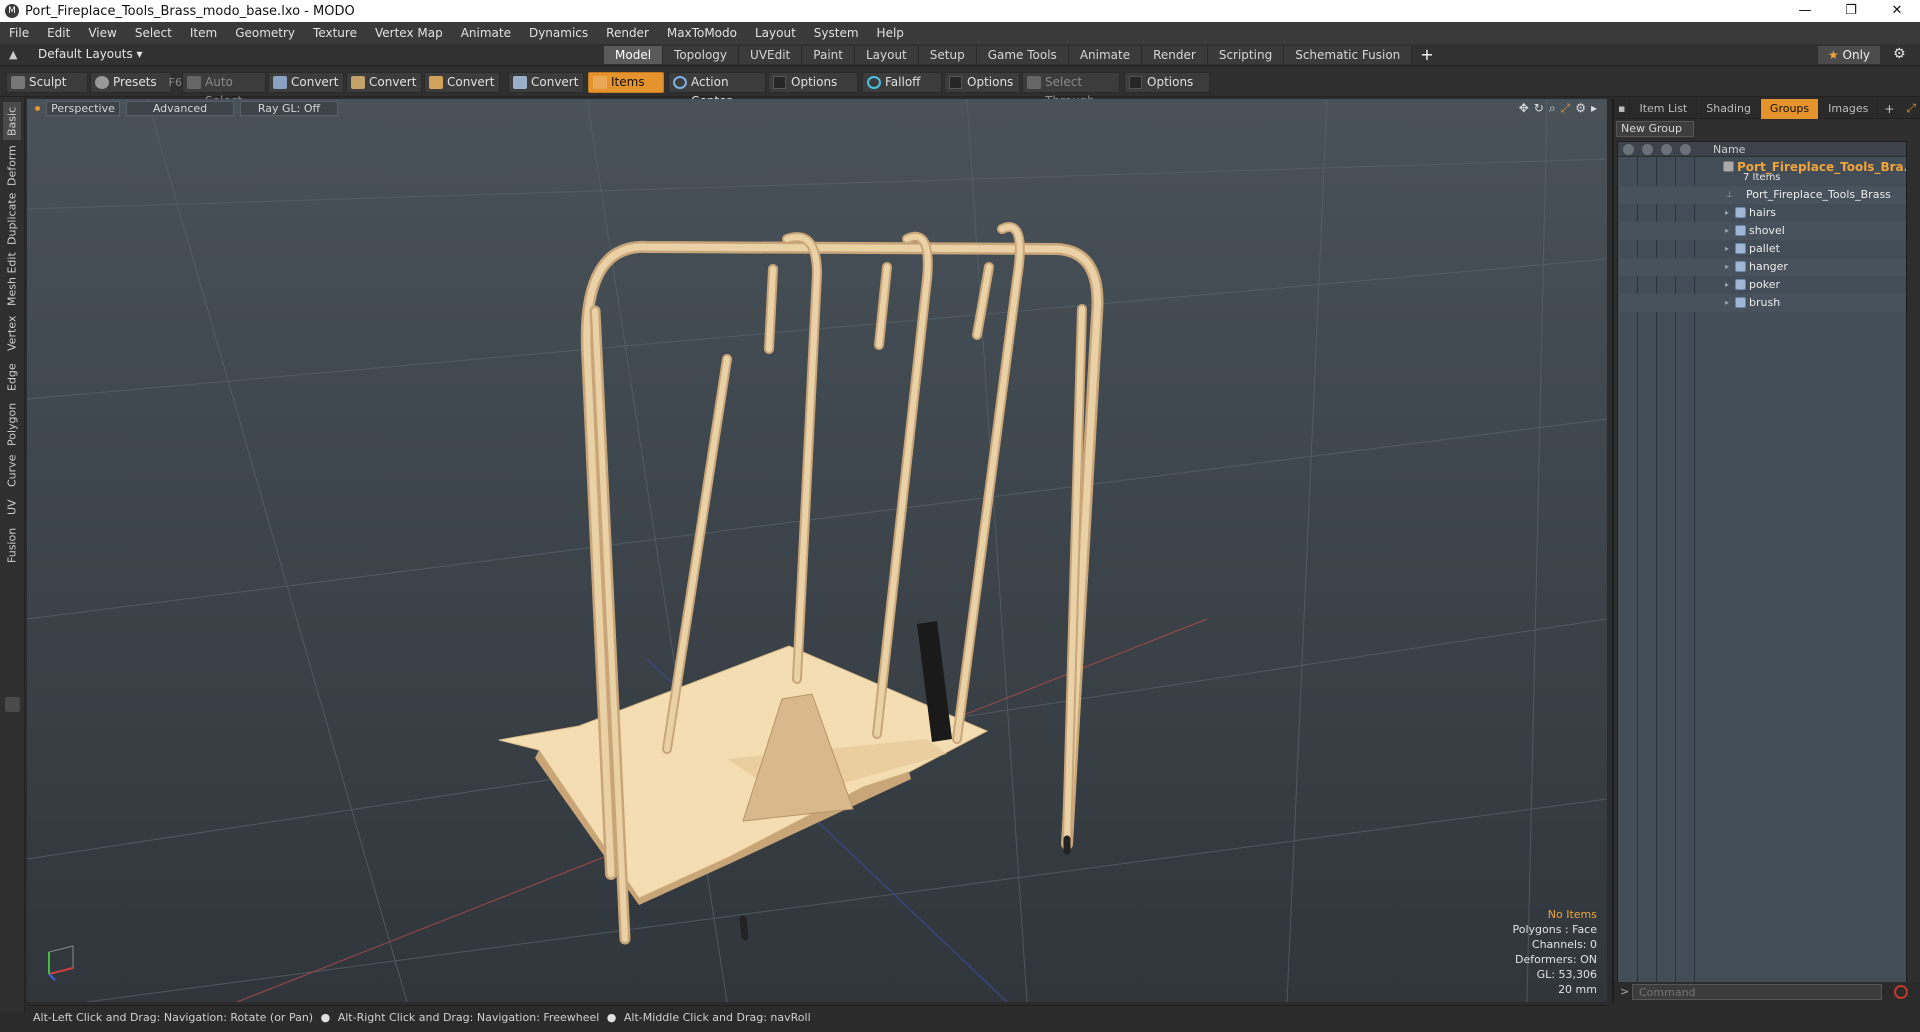 The image size is (1920, 1032). What do you see at coordinates (335, 33) in the screenshot?
I see `menu-texture: Texture` at bounding box center [335, 33].